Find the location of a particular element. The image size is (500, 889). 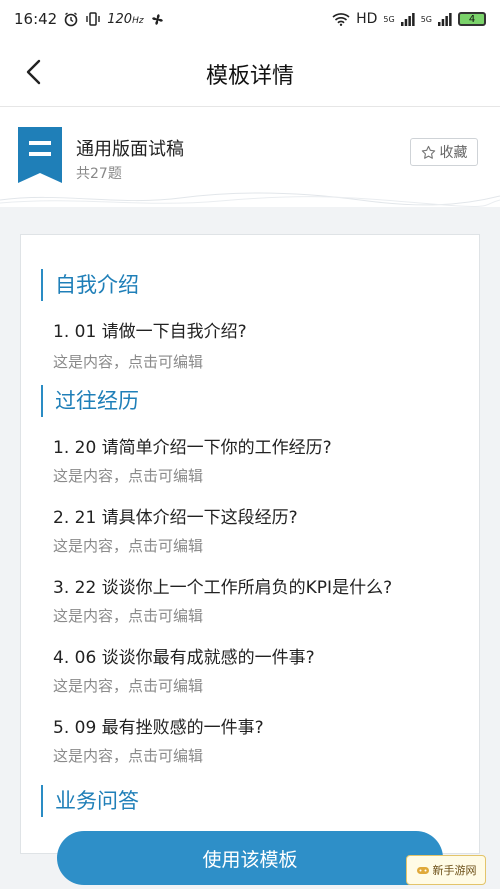

network-5g-1: 5G is located at coordinates (389, 19).